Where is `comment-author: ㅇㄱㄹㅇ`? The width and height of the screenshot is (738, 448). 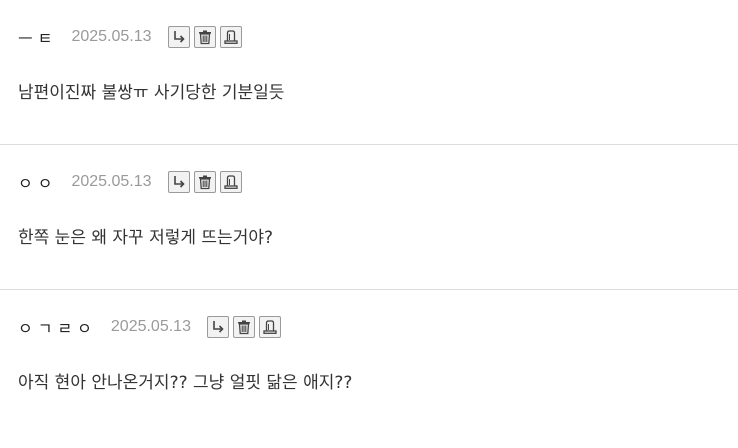
comment-author: ㅇㄱㄹㅇ is located at coordinates (57, 328).